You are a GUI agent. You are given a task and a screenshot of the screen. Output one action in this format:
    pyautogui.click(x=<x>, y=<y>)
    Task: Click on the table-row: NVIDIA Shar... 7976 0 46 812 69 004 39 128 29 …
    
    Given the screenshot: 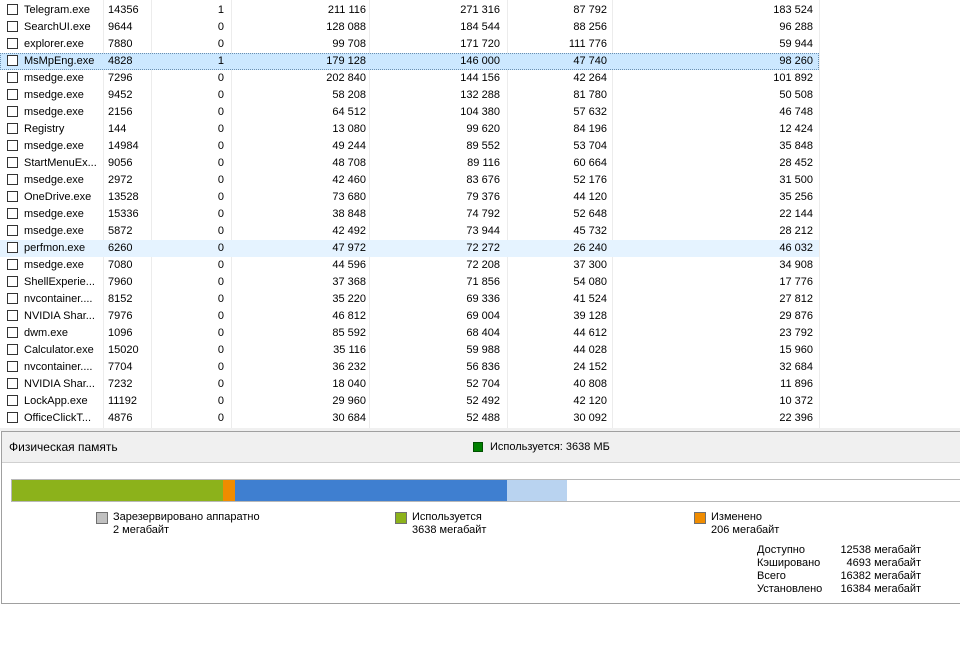 What is the action you would take?
    pyautogui.click(x=409, y=316)
    